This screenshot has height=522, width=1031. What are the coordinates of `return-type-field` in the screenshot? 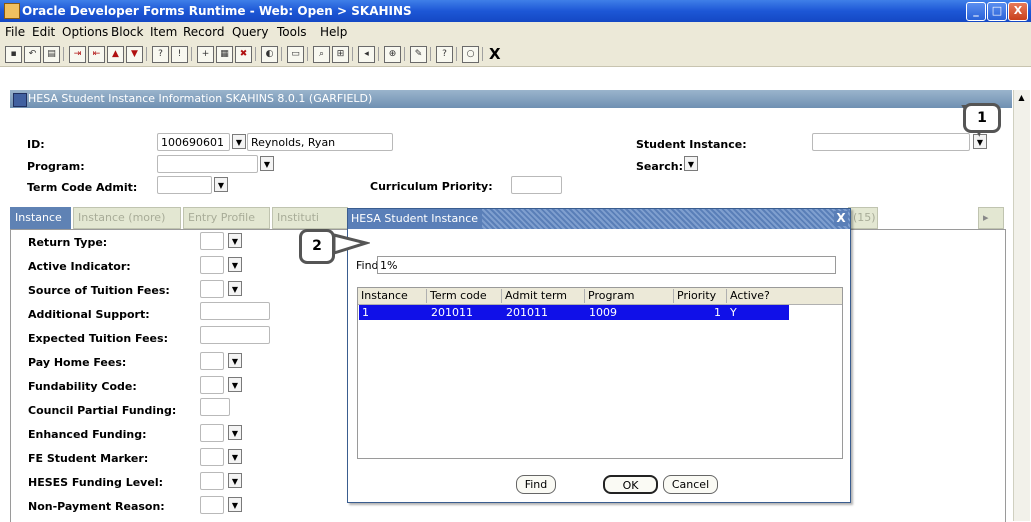 It's located at (212, 241).